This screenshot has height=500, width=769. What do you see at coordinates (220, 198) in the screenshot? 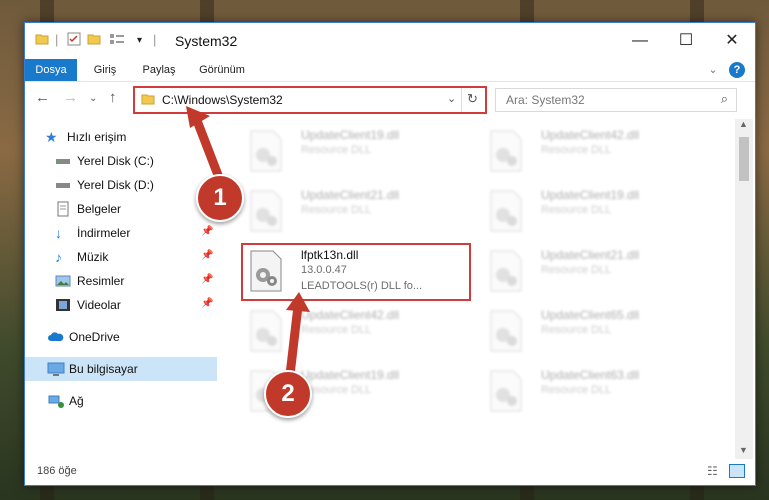
I see `step-callout-1: 1` at bounding box center [220, 198].